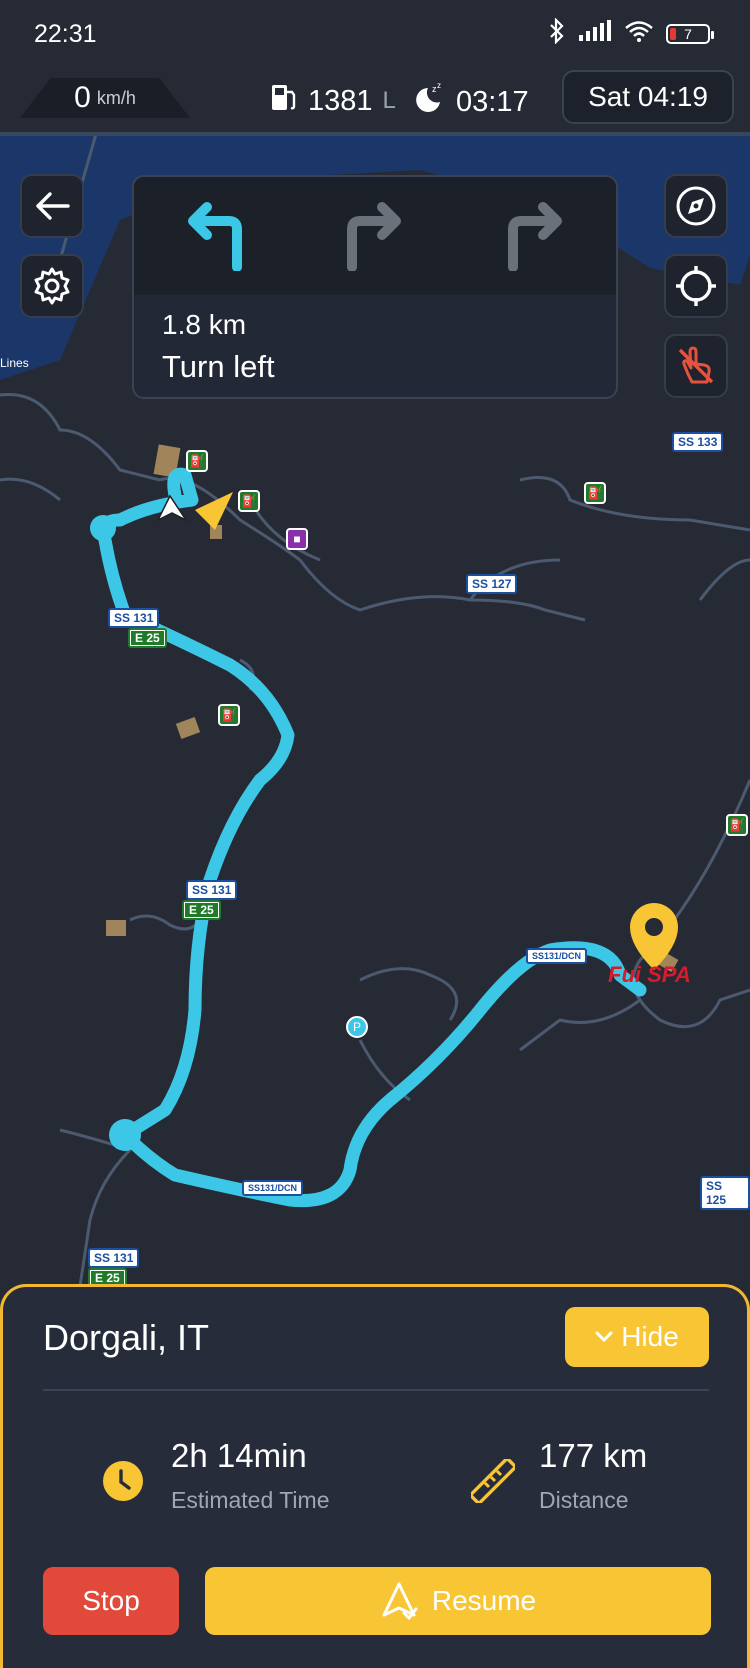  I want to click on navigation-arrow-icon, so click(400, 1601).